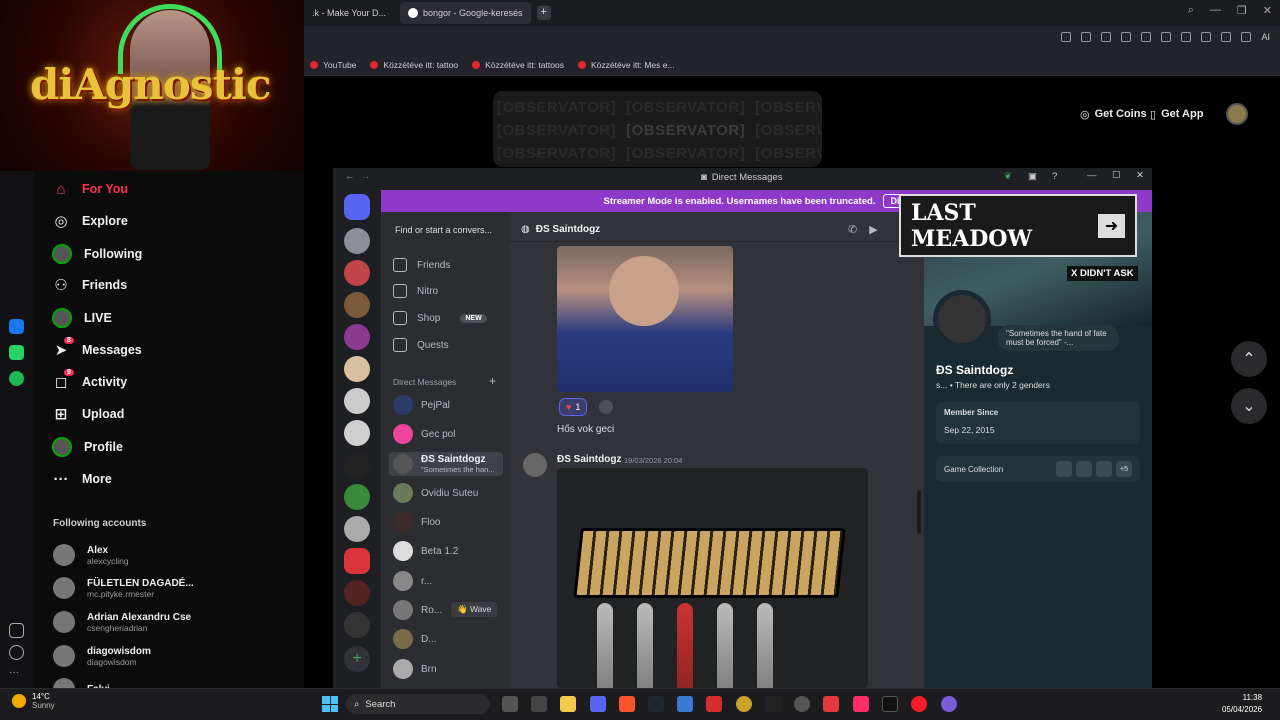 The image size is (1280, 720). What do you see at coordinates (1113, 114) in the screenshot?
I see `get-coins-button: ◎ Get Coins` at bounding box center [1113, 114].